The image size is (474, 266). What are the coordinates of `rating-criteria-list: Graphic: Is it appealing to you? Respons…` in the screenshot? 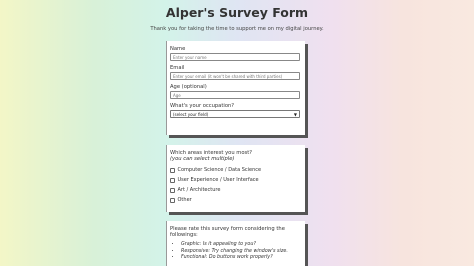 It's located at (241, 252).